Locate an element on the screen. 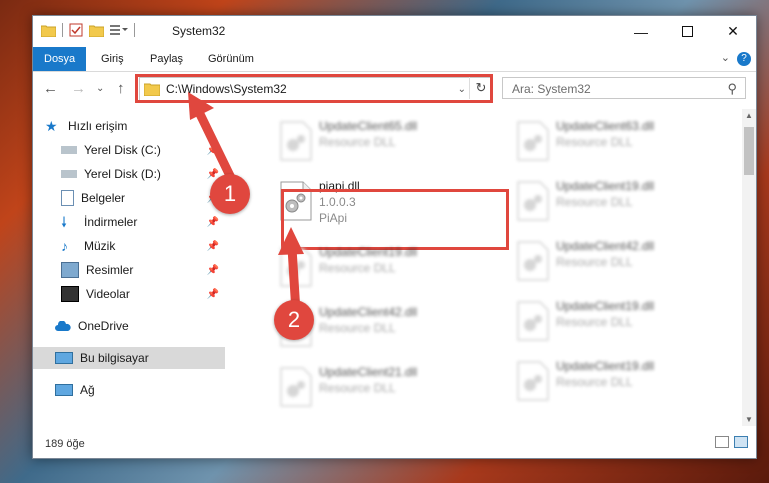  step-badge-2: 2 is located at coordinates (294, 320).